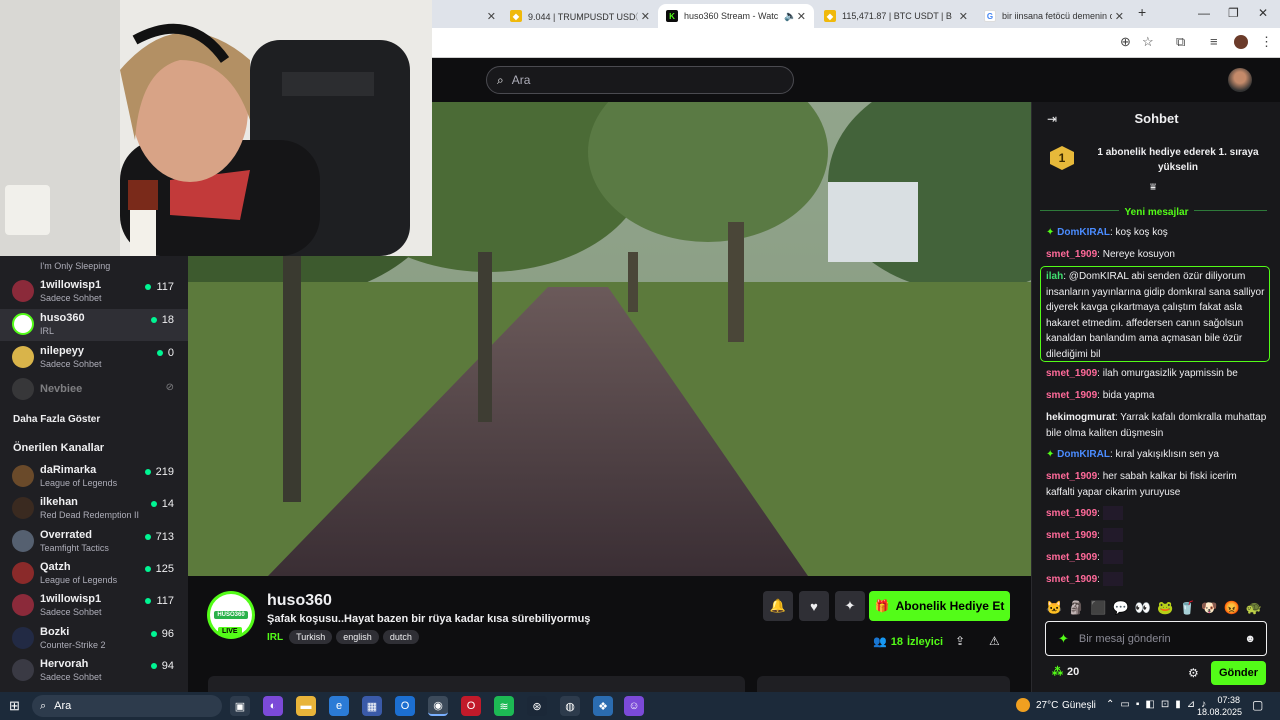 The width and height of the screenshot is (1280, 720). Describe the element at coordinates (405, 706) in the screenshot. I see `outlook-icon: O` at that location.